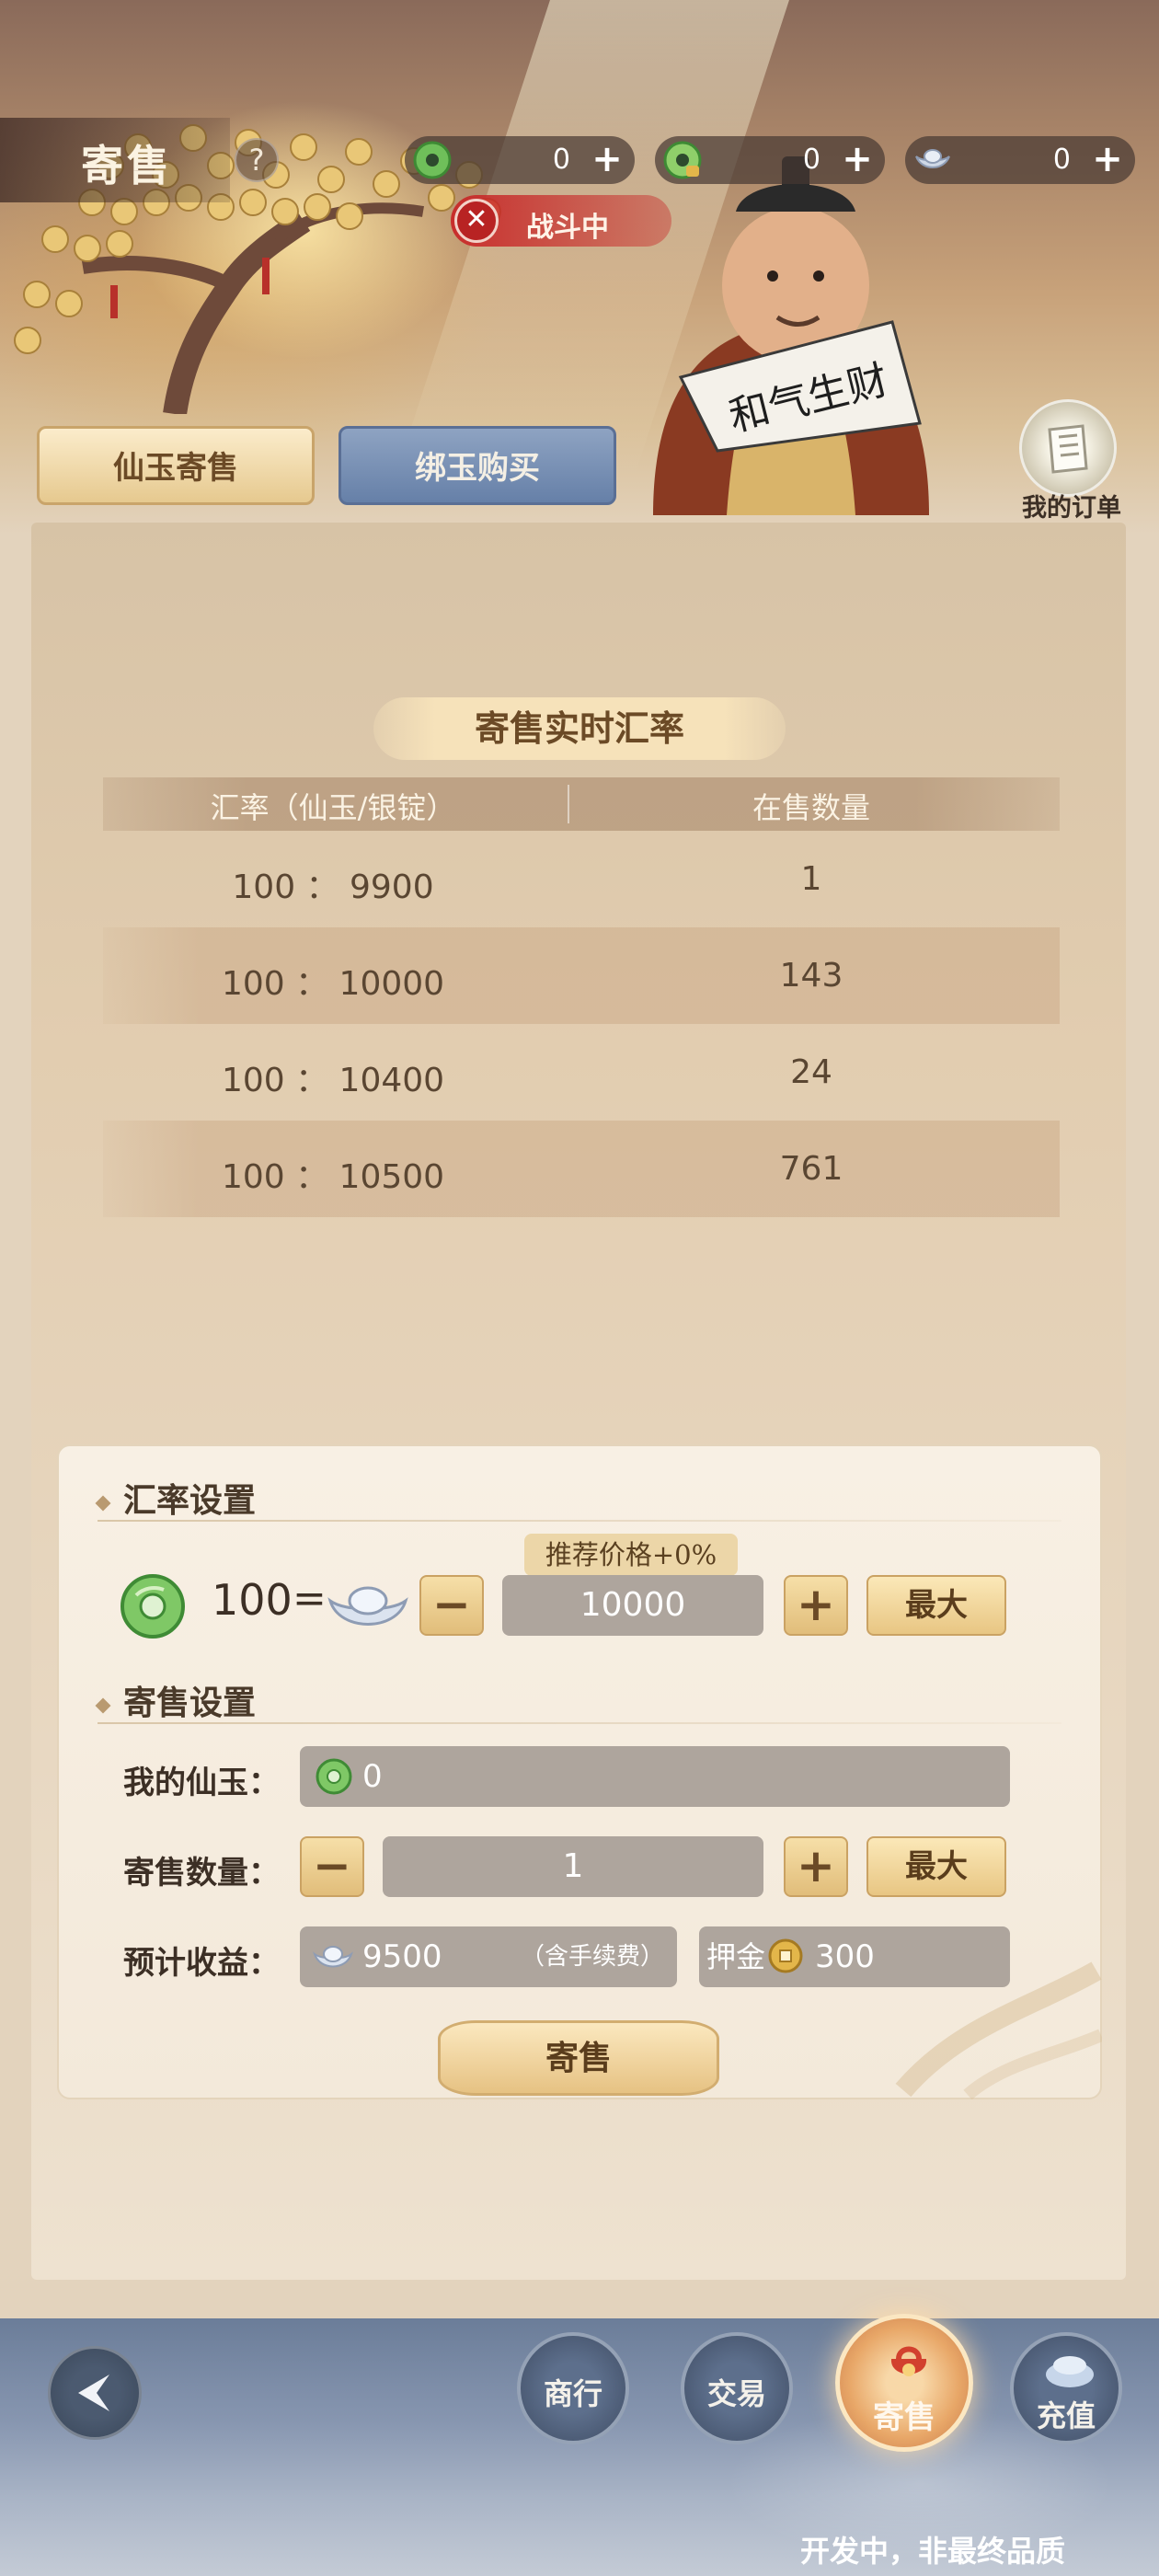 Image resolution: width=1159 pixels, height=2576 pixels. What do you see at coordinates (176, 465) in the screenshot?
I see `tab-jade-consign: 仙玉寄售` at bounding box center [176, 465].